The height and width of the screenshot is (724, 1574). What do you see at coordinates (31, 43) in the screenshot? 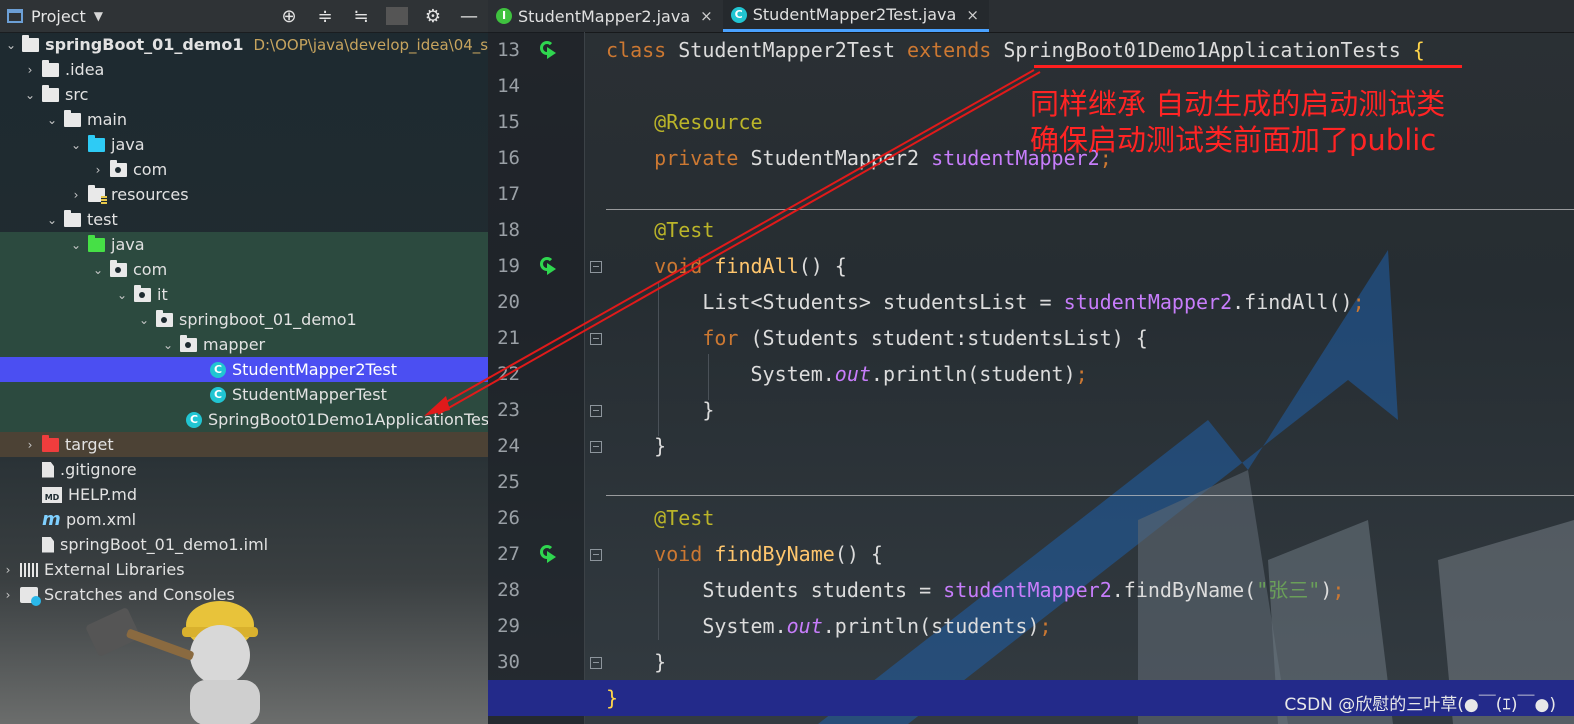
I see `module-folder-icon` at bounding box center [31, 43].